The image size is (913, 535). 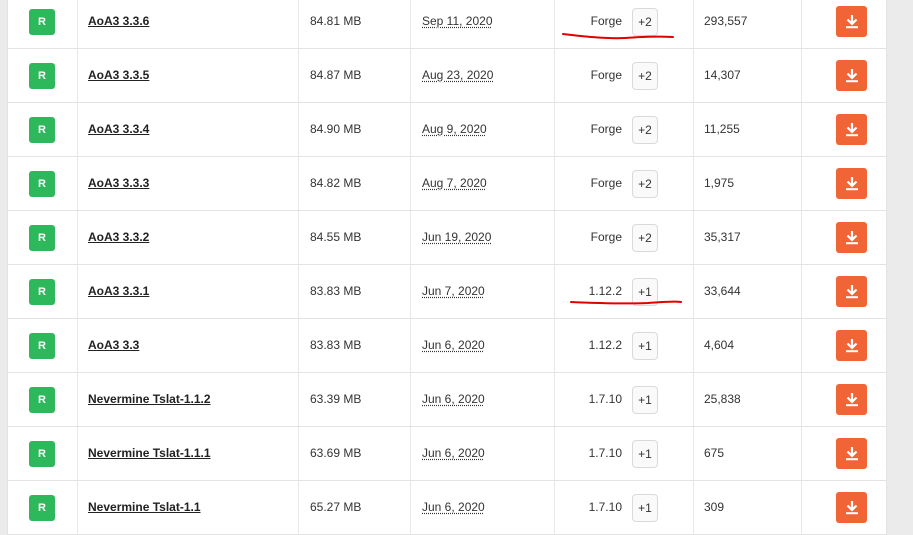 What do you see at coordinates (748, 183) in the screenshot?
I see `downloads-cell: 1,975` at bounding box center [748, 183].